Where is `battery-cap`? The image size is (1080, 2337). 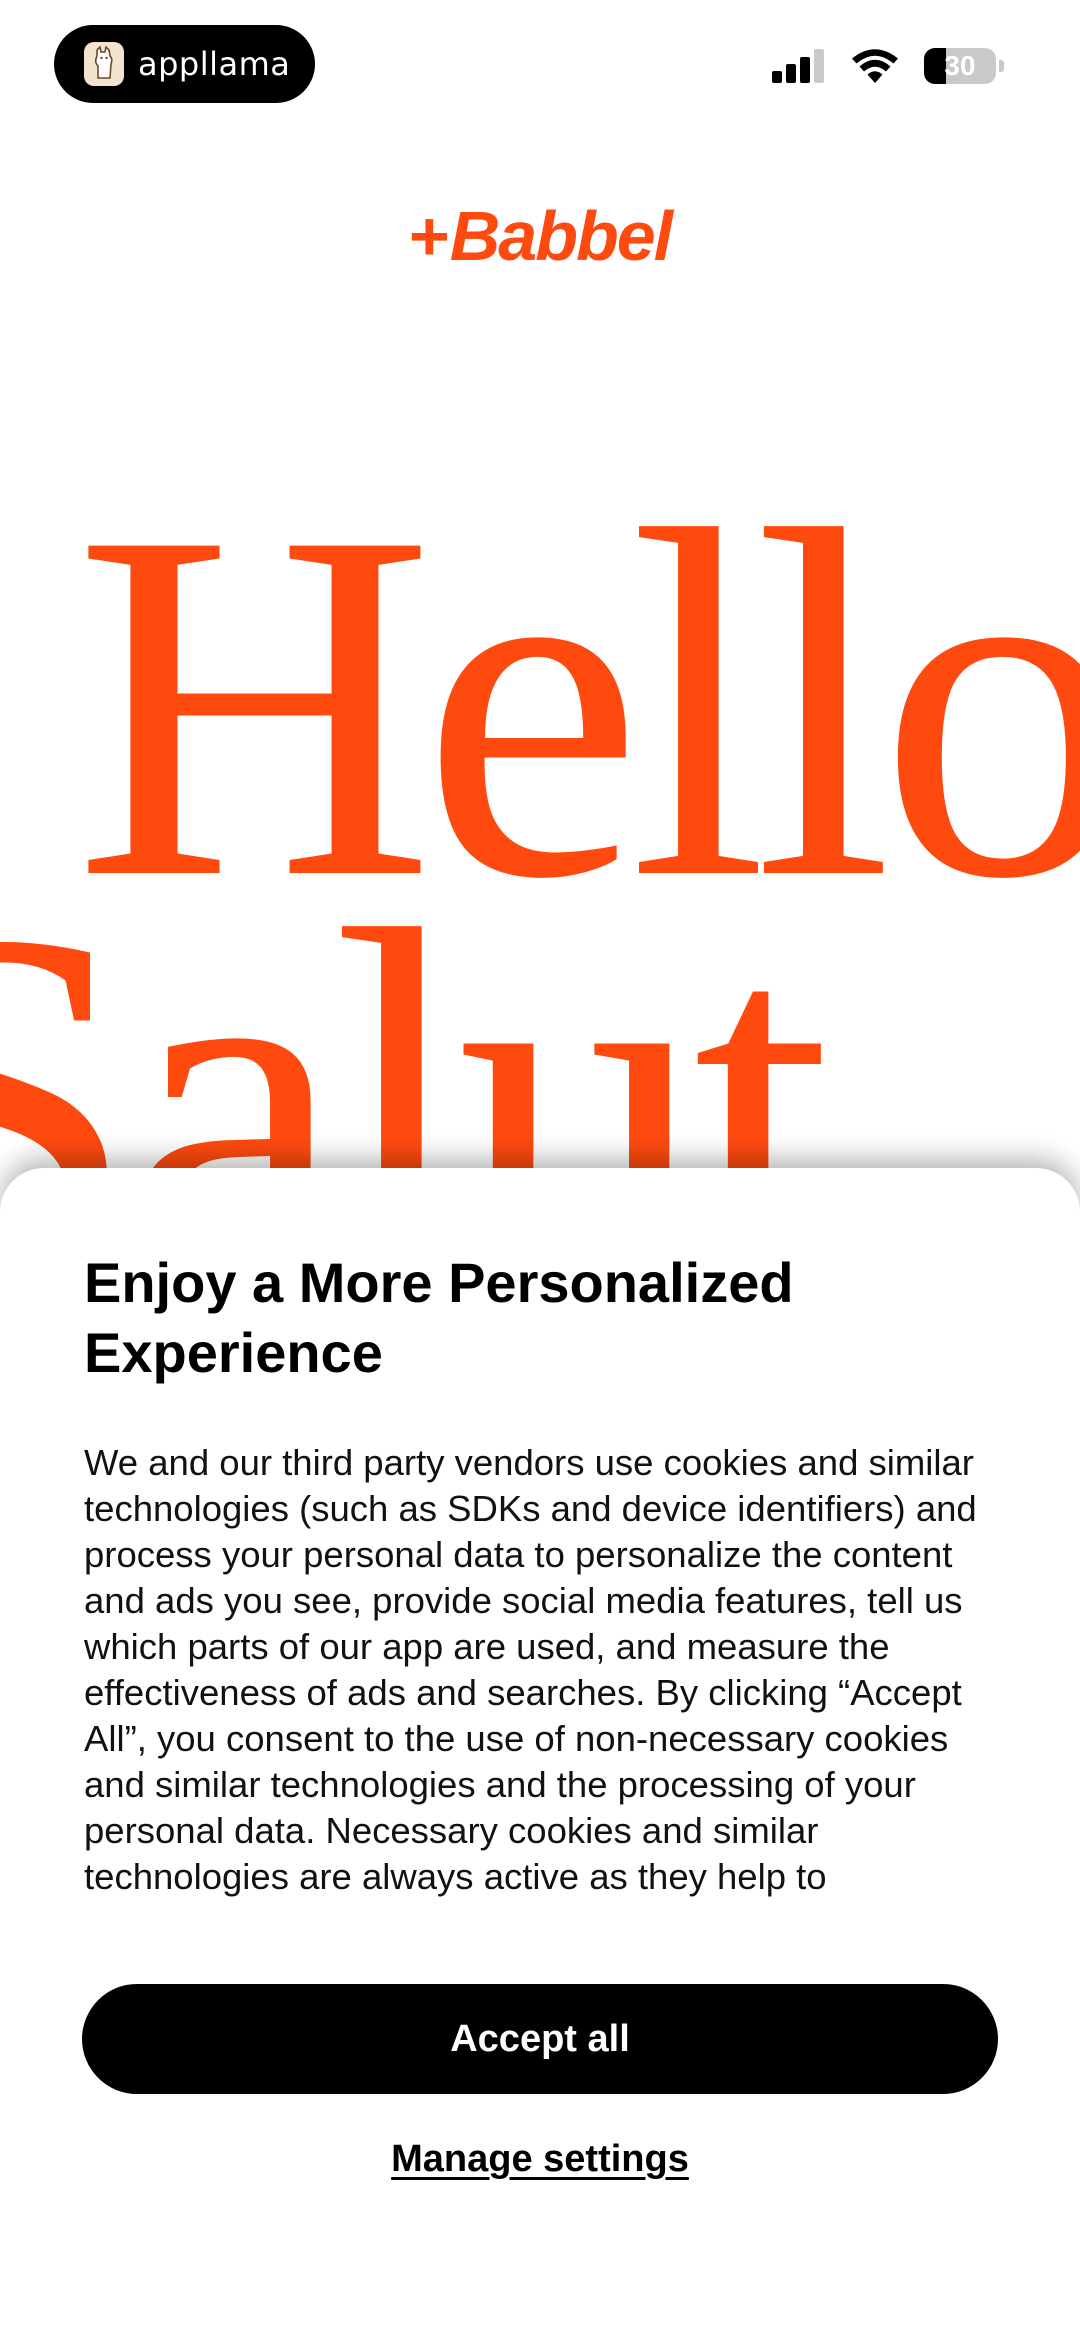
battery-cap is located at coordinates (1001, 66).